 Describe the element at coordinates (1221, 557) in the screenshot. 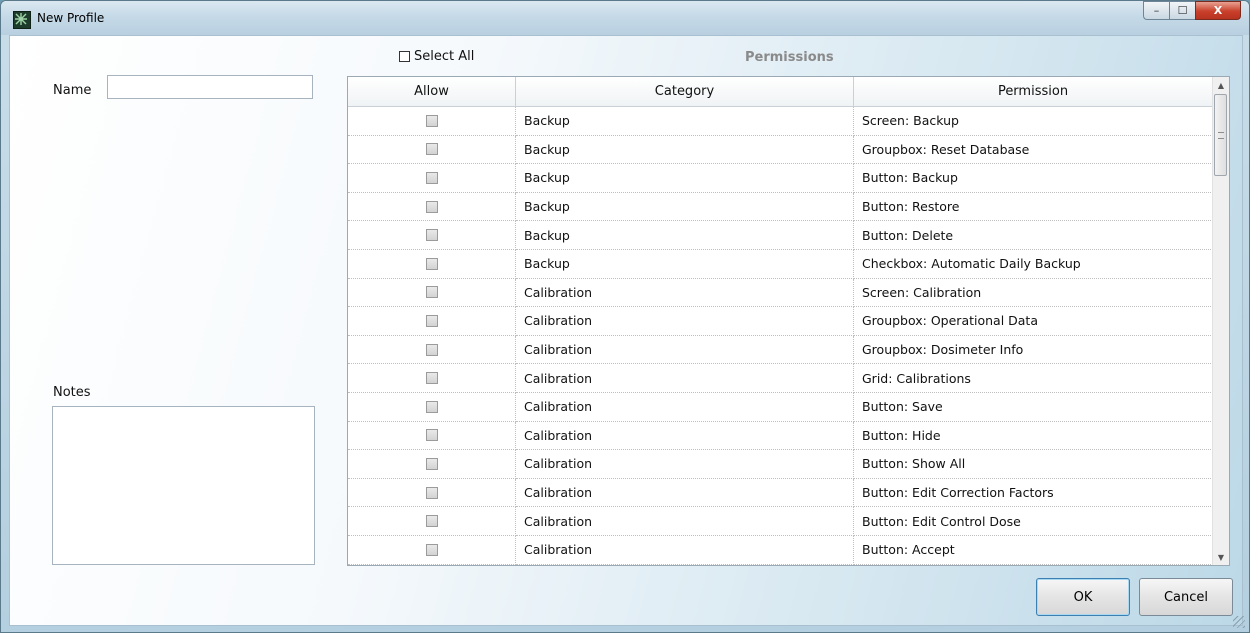

I see `scroll-down-arrow-icon: ▼` at that location.